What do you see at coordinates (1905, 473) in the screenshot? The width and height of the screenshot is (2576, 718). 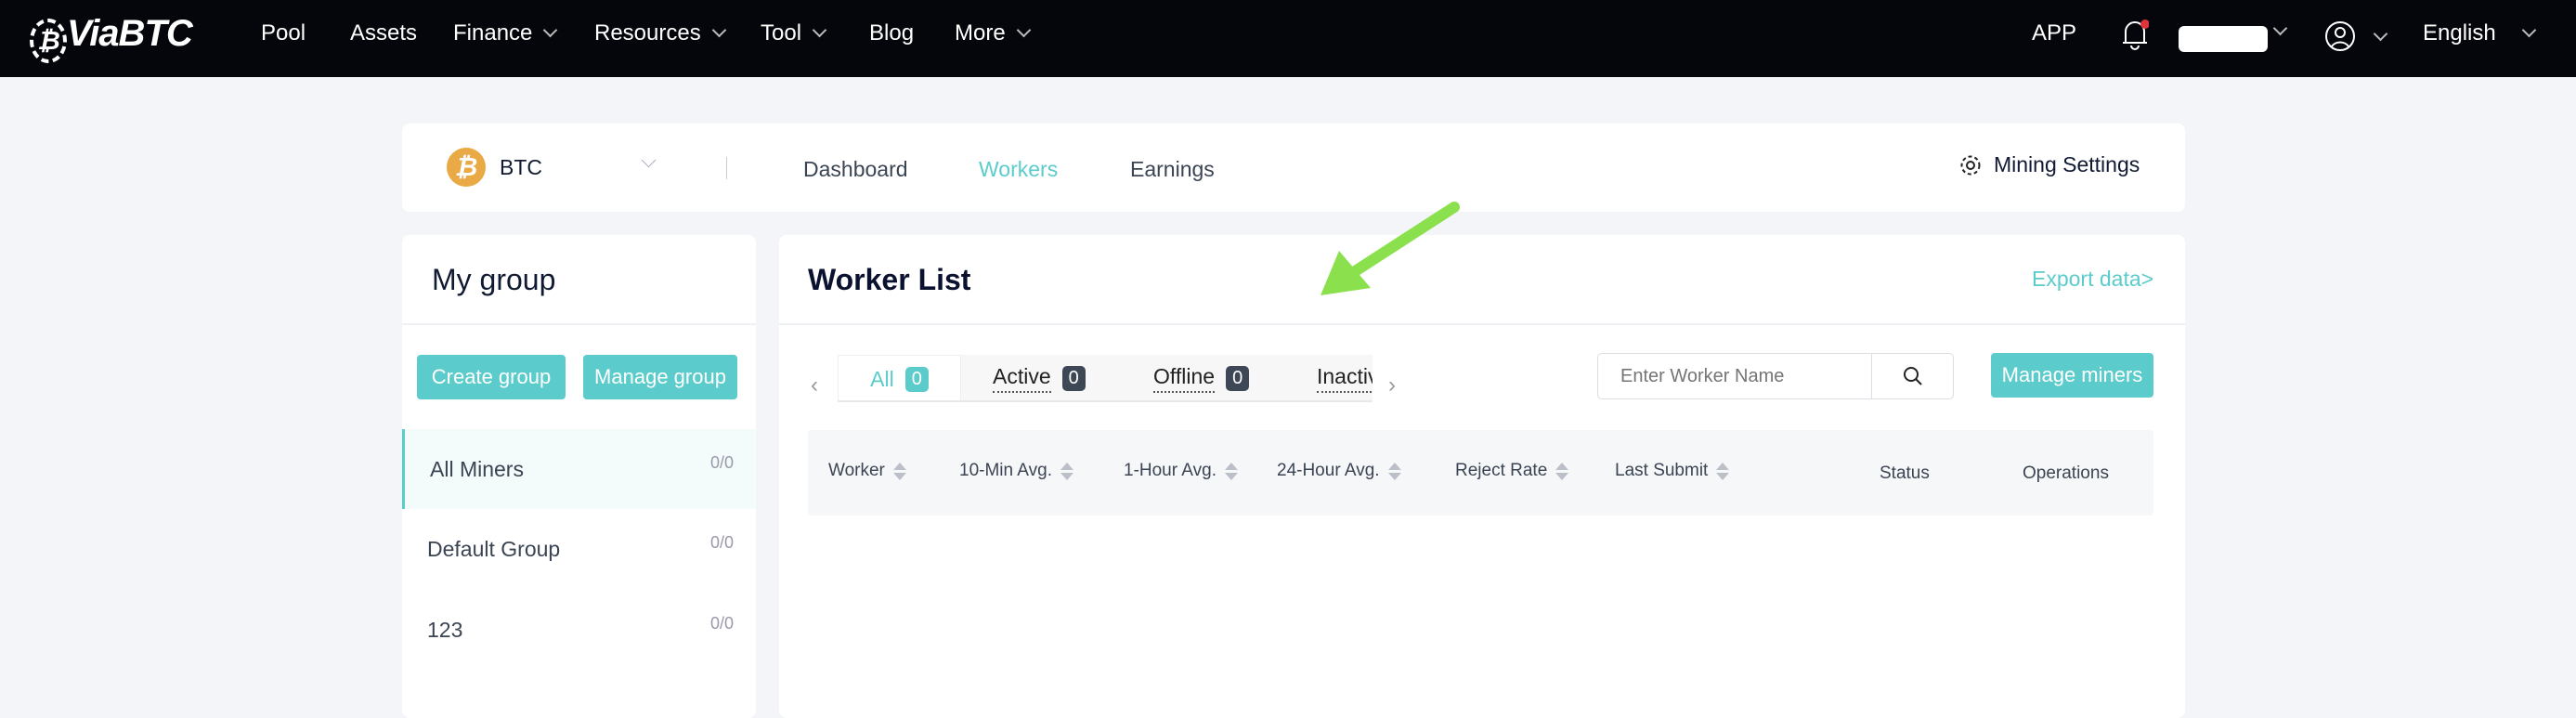 I see `col-status: Status` at bounding box center [1905, 473].